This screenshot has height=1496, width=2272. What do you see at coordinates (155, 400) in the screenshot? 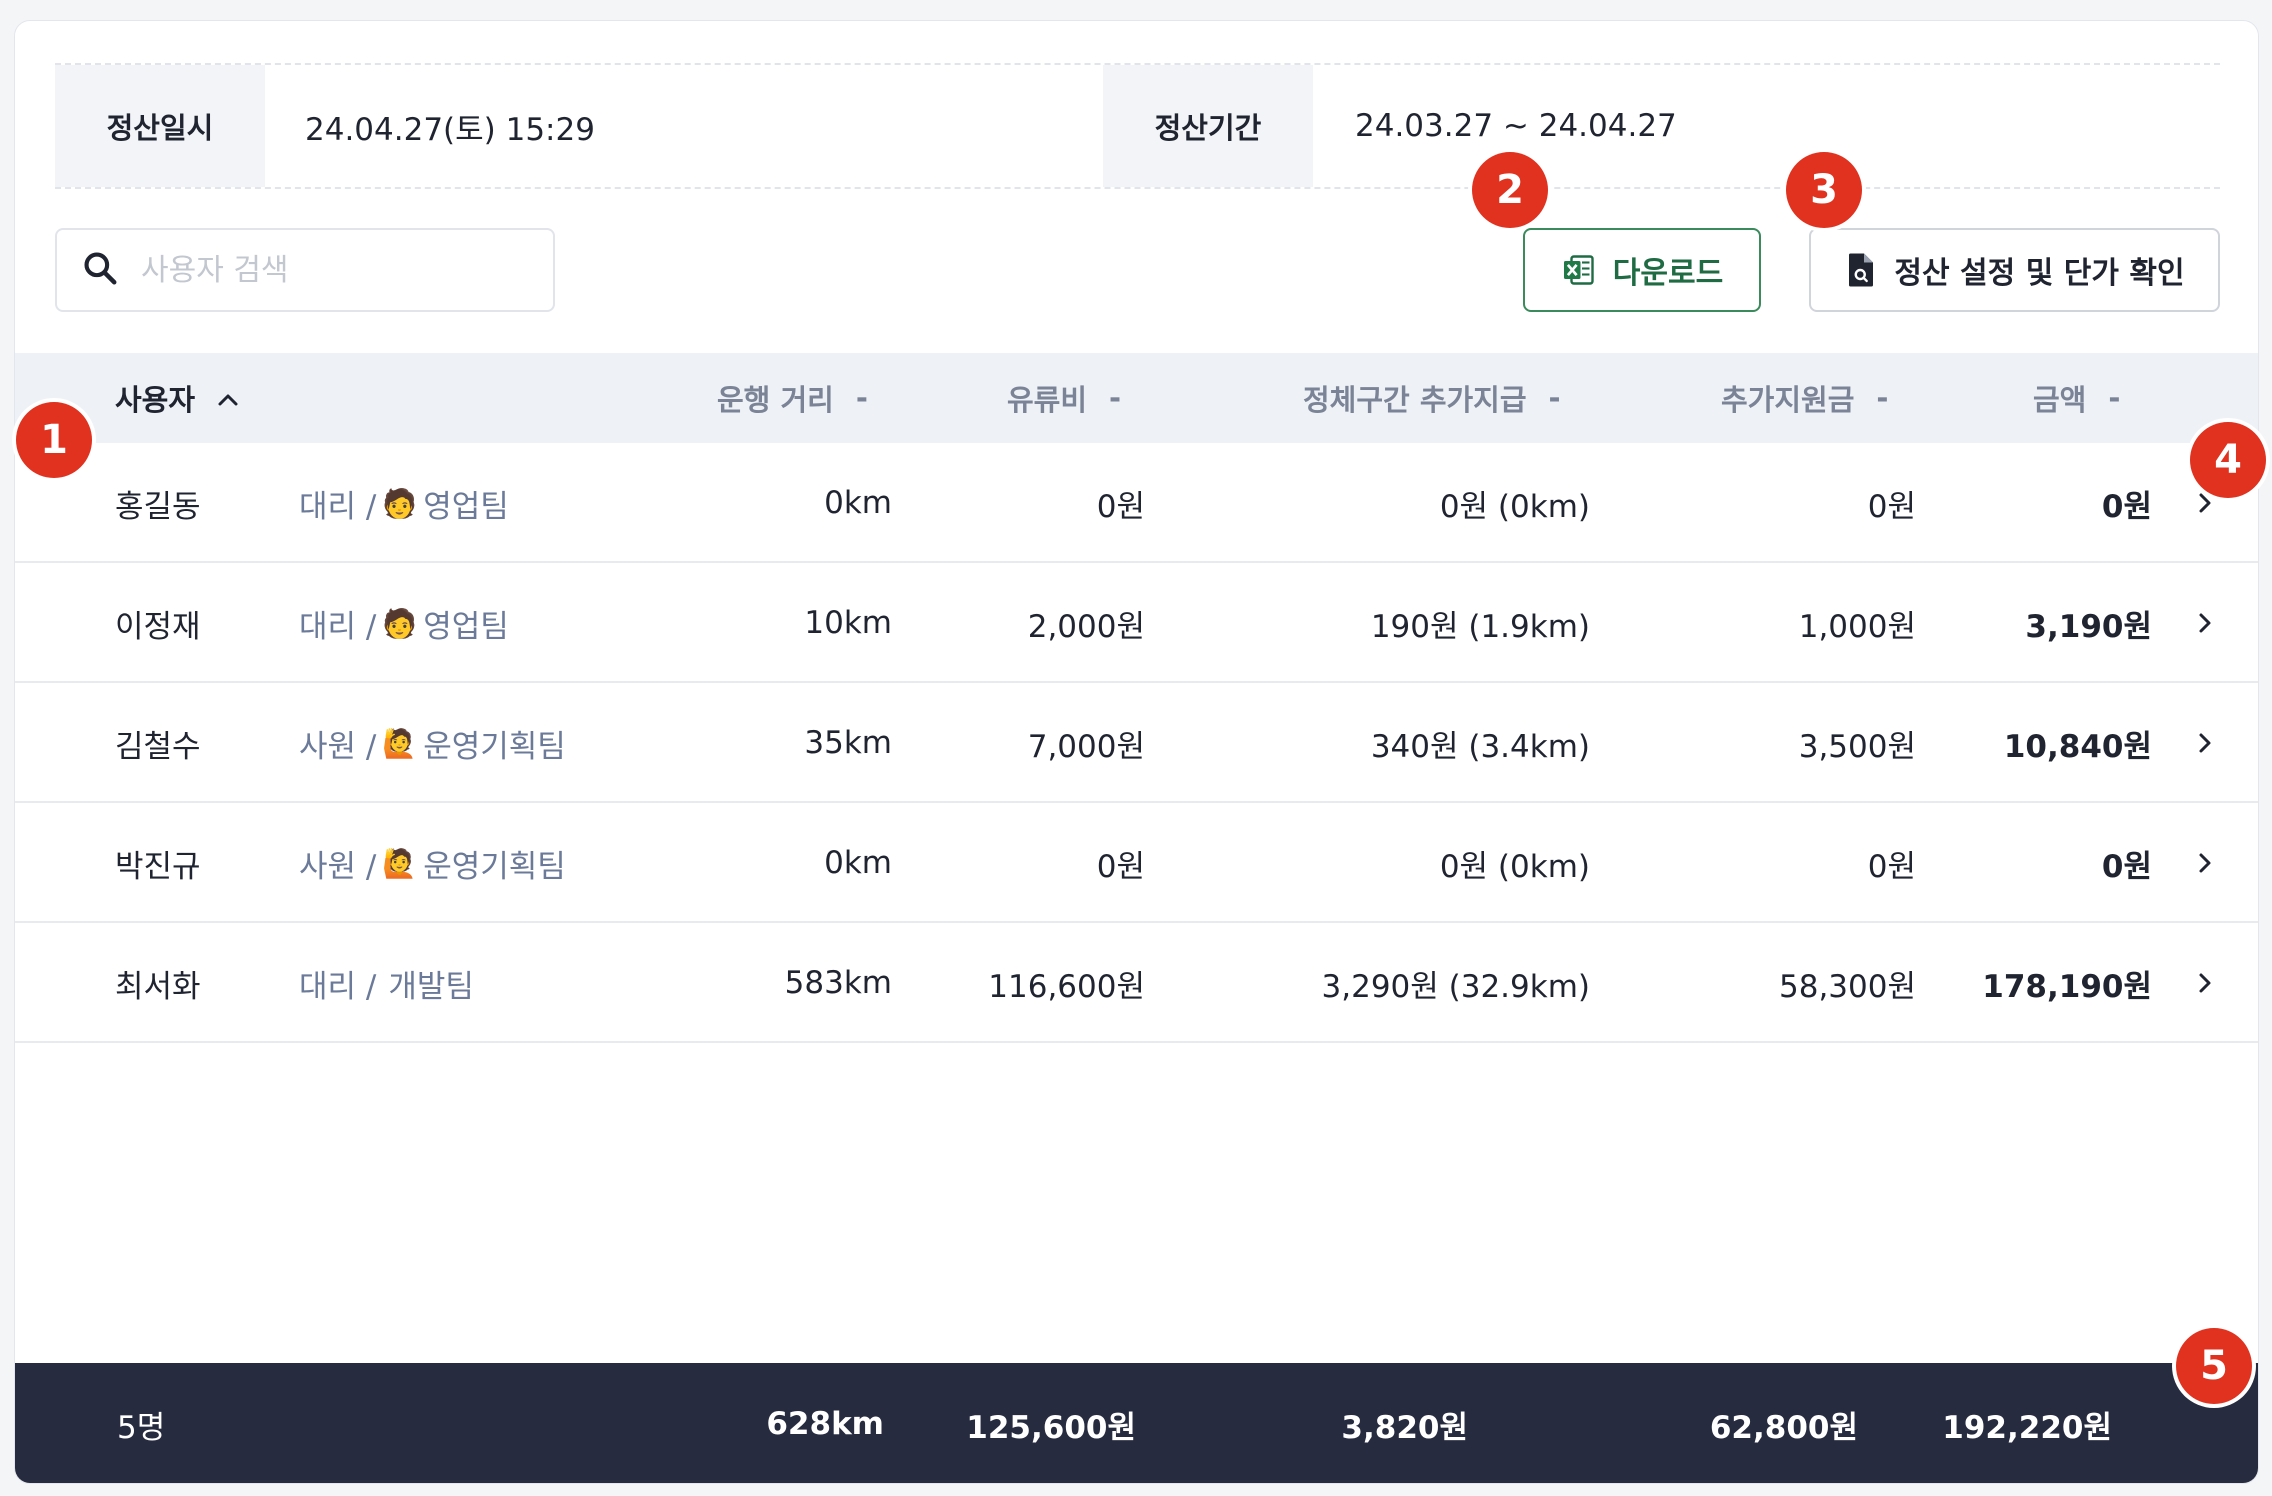
I see `column-header-user-label: 사용자` at bounding box center [155, 400].